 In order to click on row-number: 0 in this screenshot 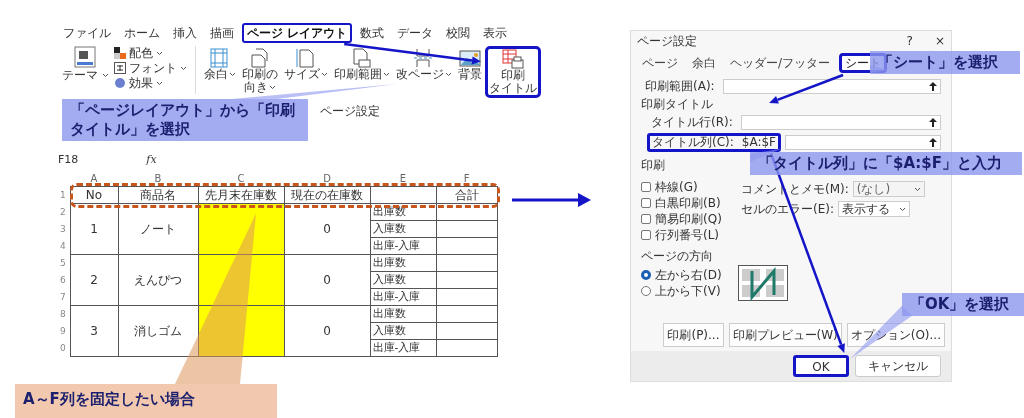, I will do `click(64, 348)`.